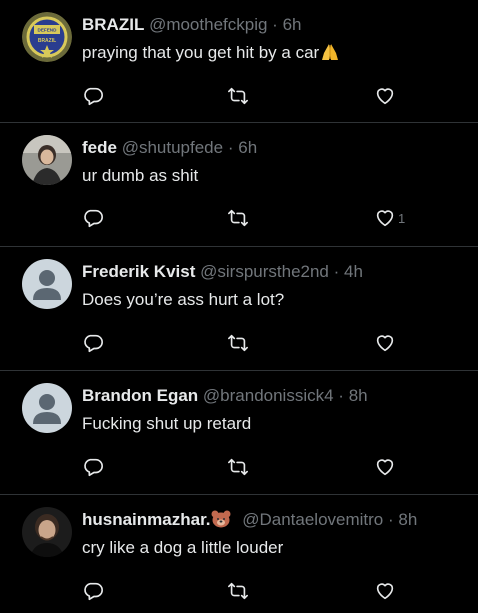 The width and height of the screenshot is (478, 613). What do you see at coordinates (140, 175) in the screenshot?
I see `tweet-text: ur dumb as shit` at bounding box center [140, 175].